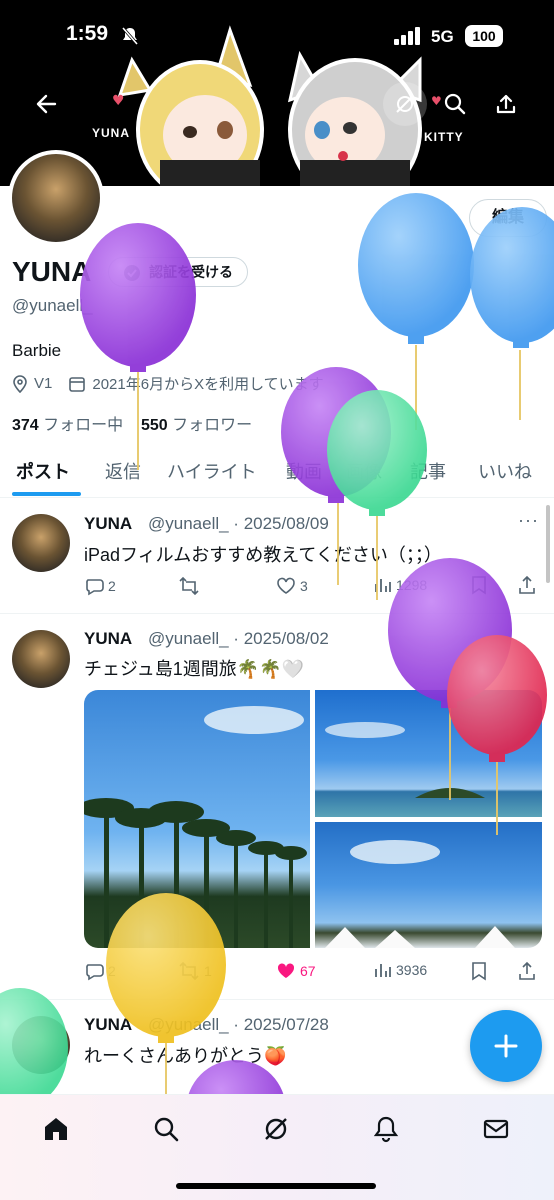 Image resolution: width=554 pixels, height=1200 pixels. Describe the element at coordinates (208, 971) in the screenshot. I see `repost-count: 1` at that location.